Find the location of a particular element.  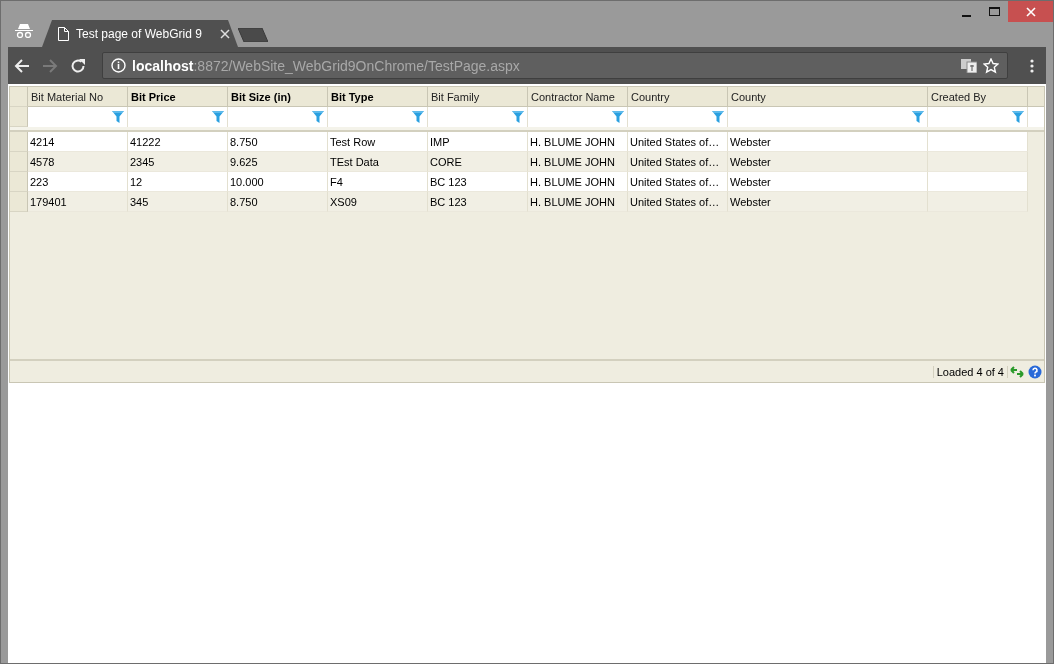

page-icon is located at coordinates (63, 33).